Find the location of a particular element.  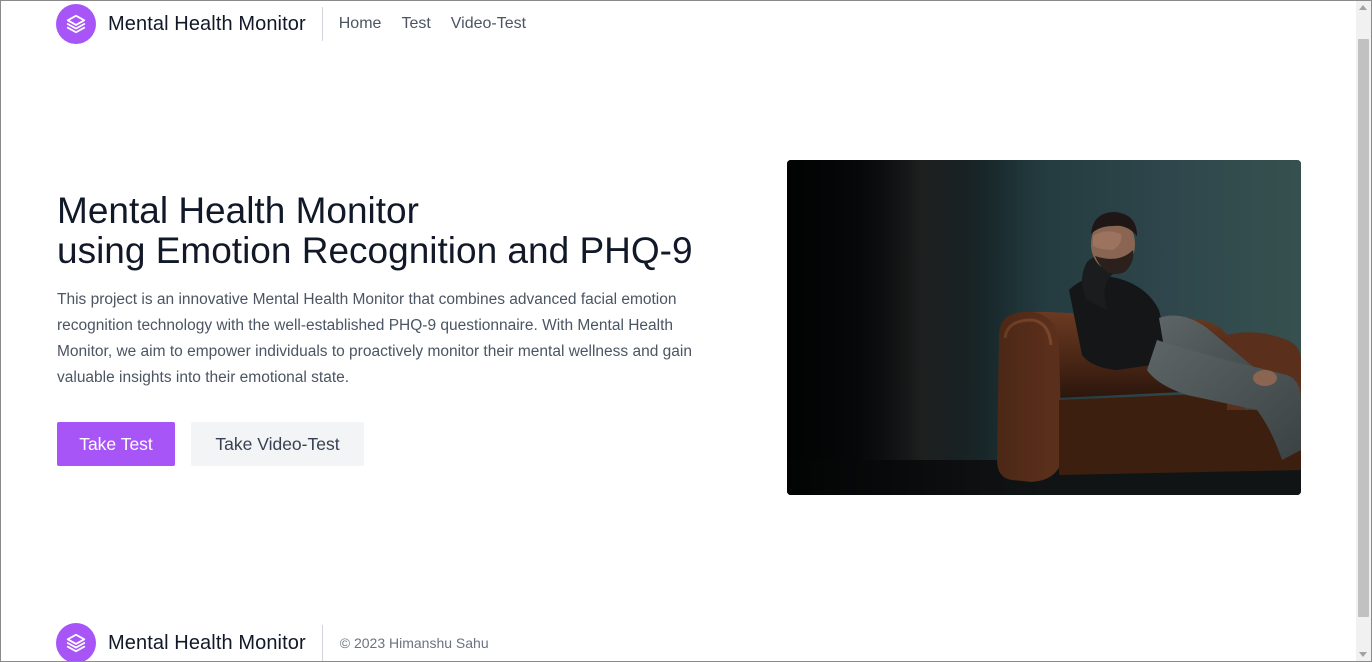

nav-link-test: Test is located at coordinates (415, 24).